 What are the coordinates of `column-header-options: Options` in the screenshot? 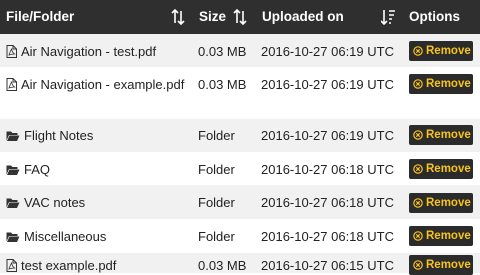 It's located at (434, 16).